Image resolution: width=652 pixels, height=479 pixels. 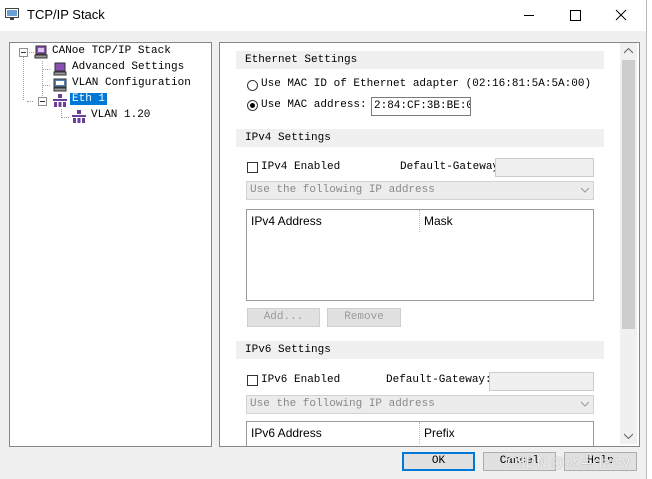 What do you see at coordinates (79, 116) in the screenshot?
I see `vlan-icon` at bounding box center [79, 116].